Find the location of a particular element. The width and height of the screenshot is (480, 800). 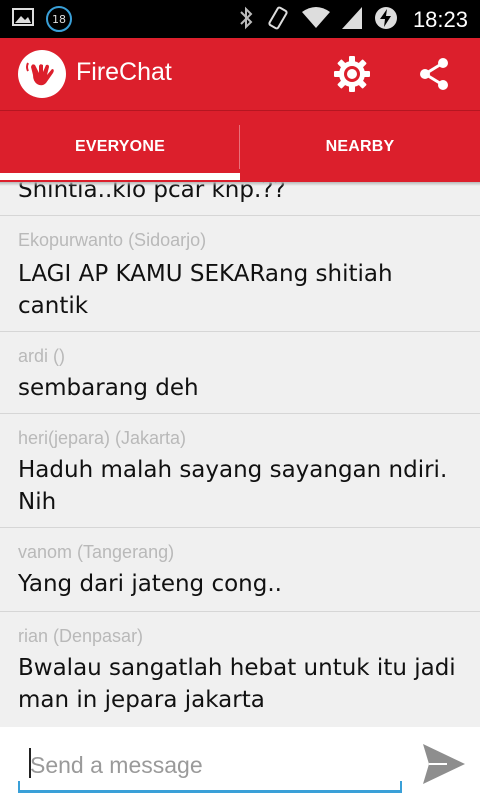

firechat-logo-icon is located at coordinates (42, 74).